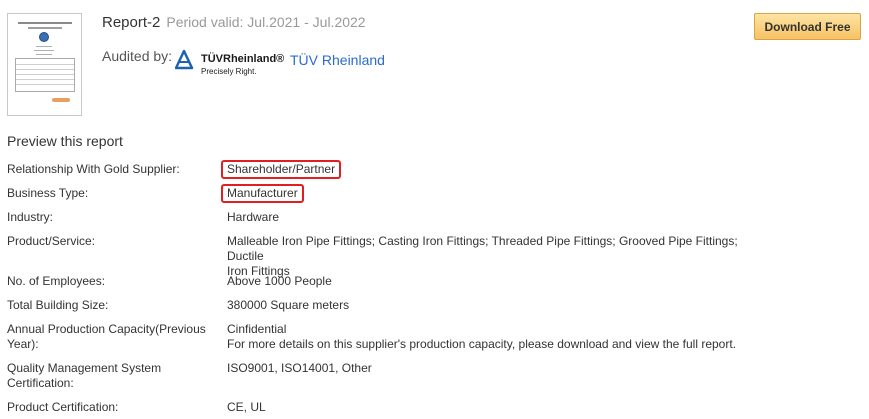 This screenshot has width=869, height=419. I want to click on tuv-logo-icon: TÜVRheinland® Precisely Right., so click(229, 62).